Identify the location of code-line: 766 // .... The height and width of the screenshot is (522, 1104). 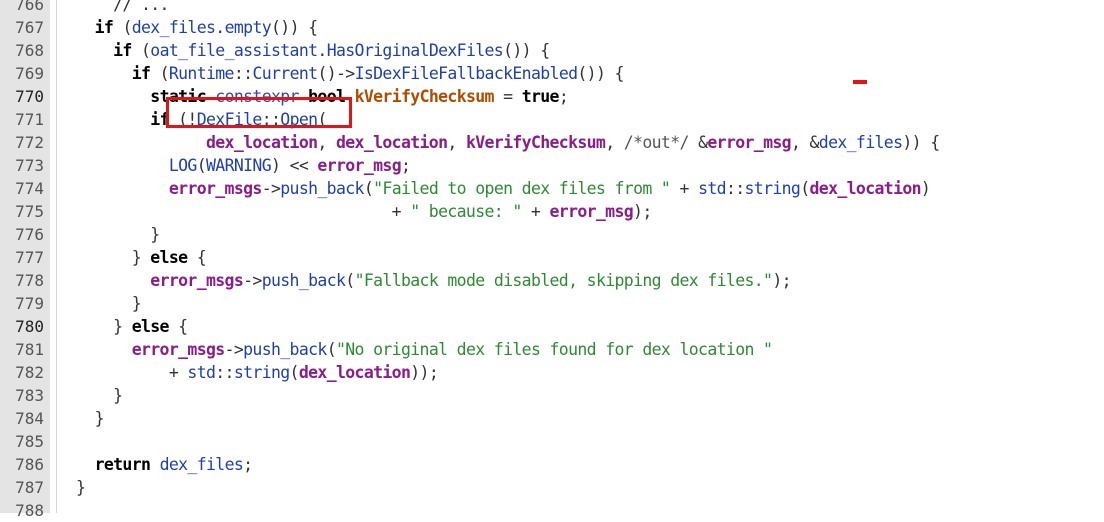
(552, 8).